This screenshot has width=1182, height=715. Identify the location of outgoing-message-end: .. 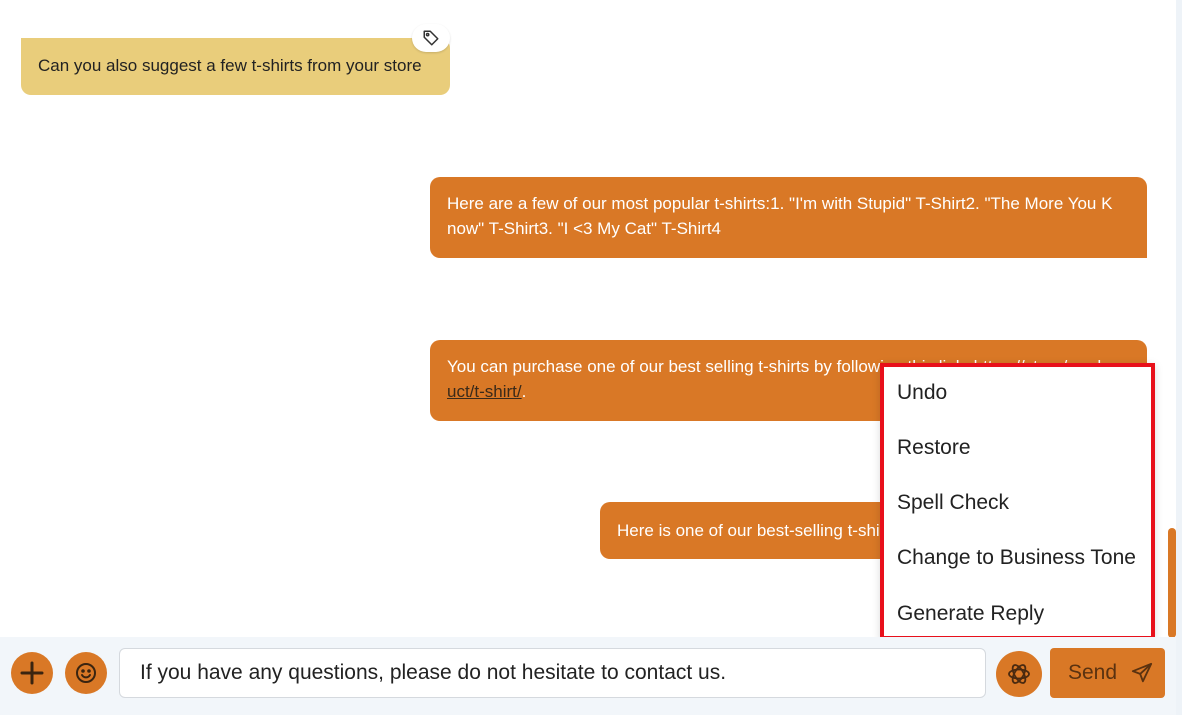
(524, 391).